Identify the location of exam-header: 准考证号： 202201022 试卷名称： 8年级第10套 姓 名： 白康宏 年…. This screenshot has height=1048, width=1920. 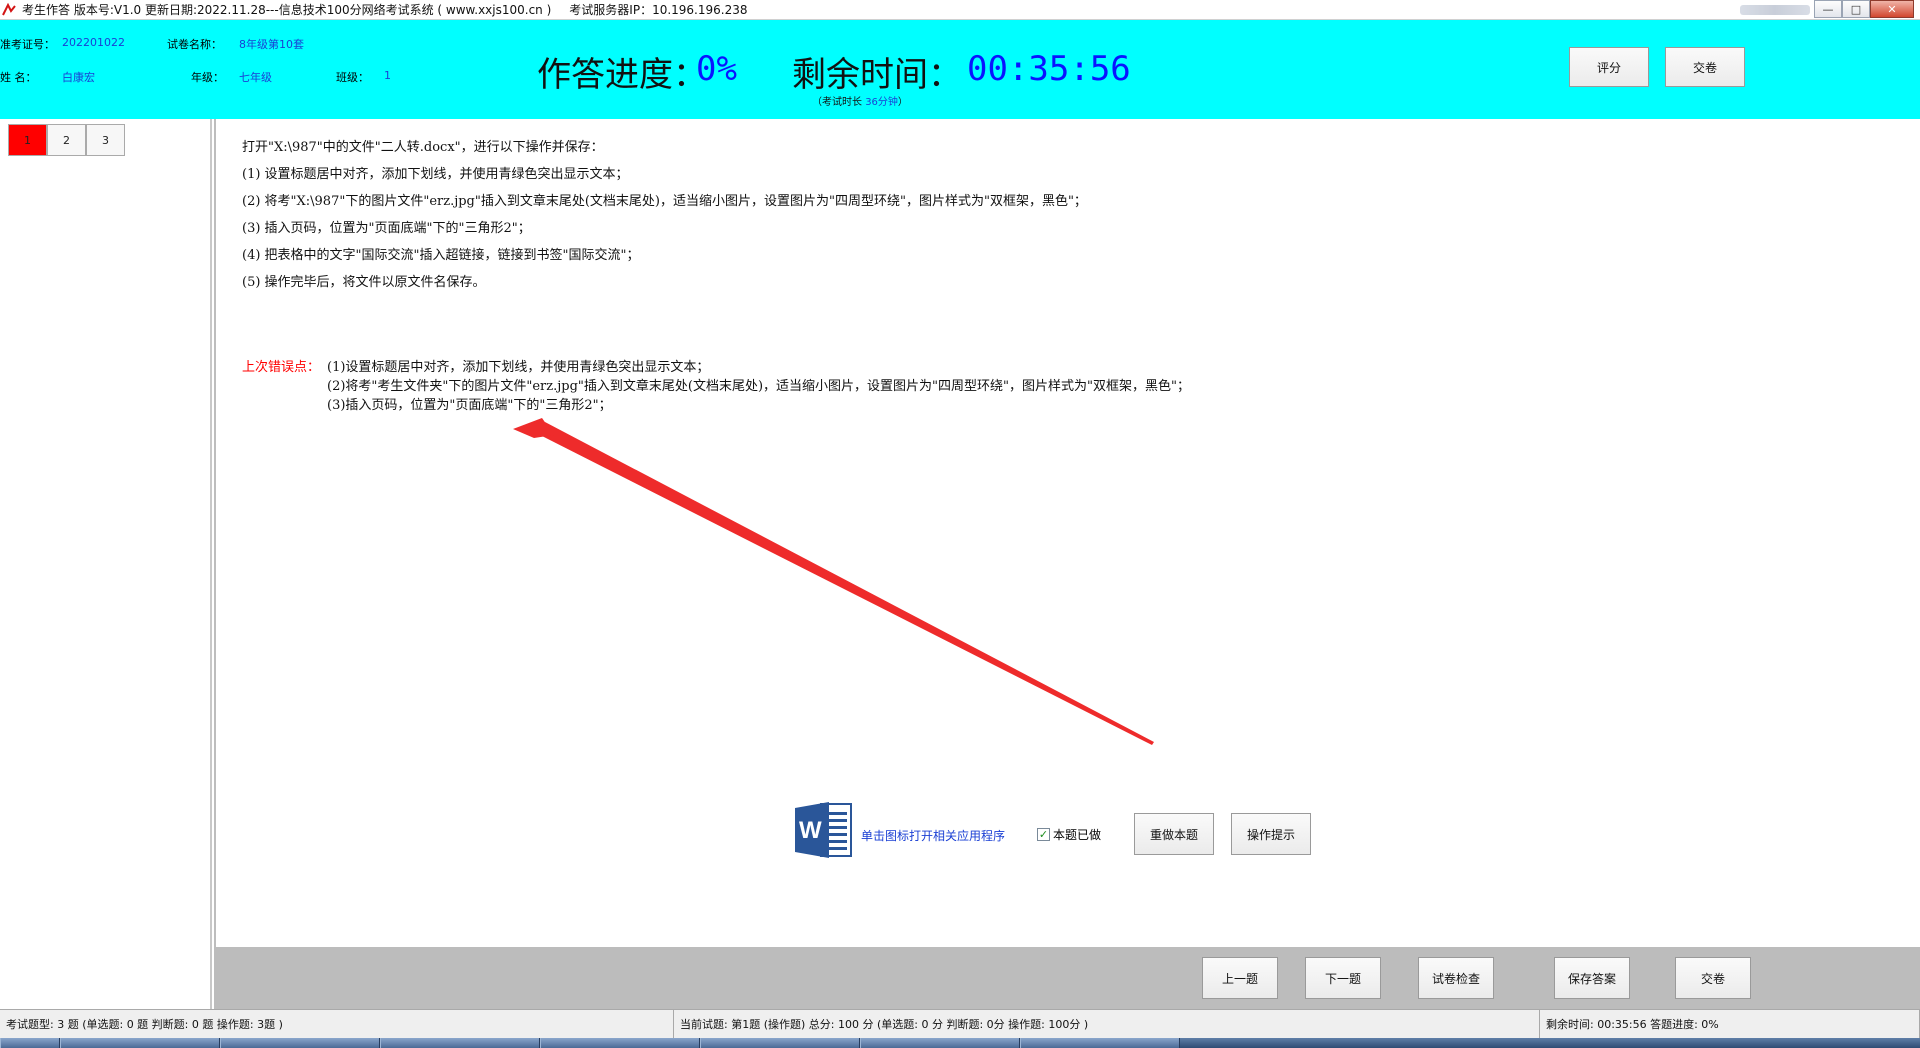
(960, 69).